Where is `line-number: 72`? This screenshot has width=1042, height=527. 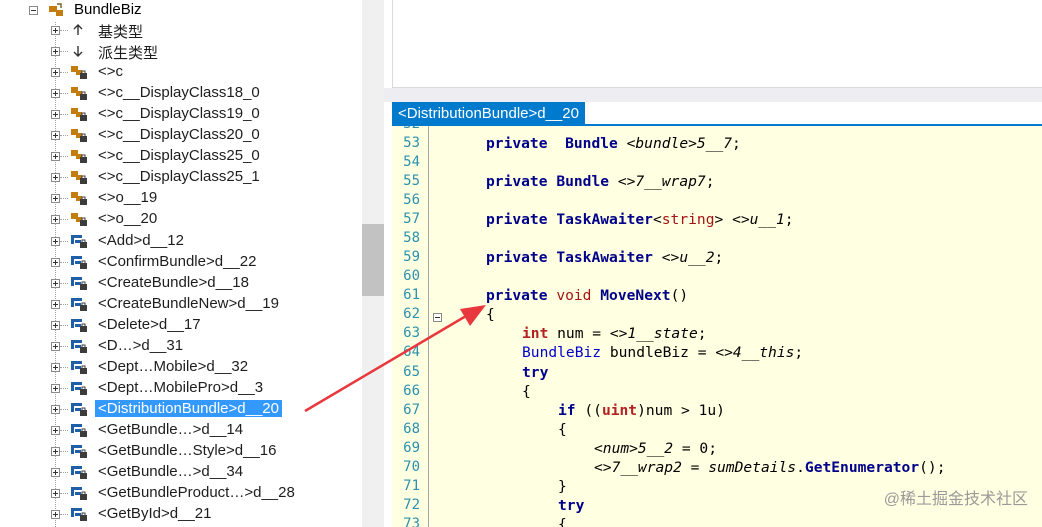
line-number: 72 is located at coordinates (411, 504).